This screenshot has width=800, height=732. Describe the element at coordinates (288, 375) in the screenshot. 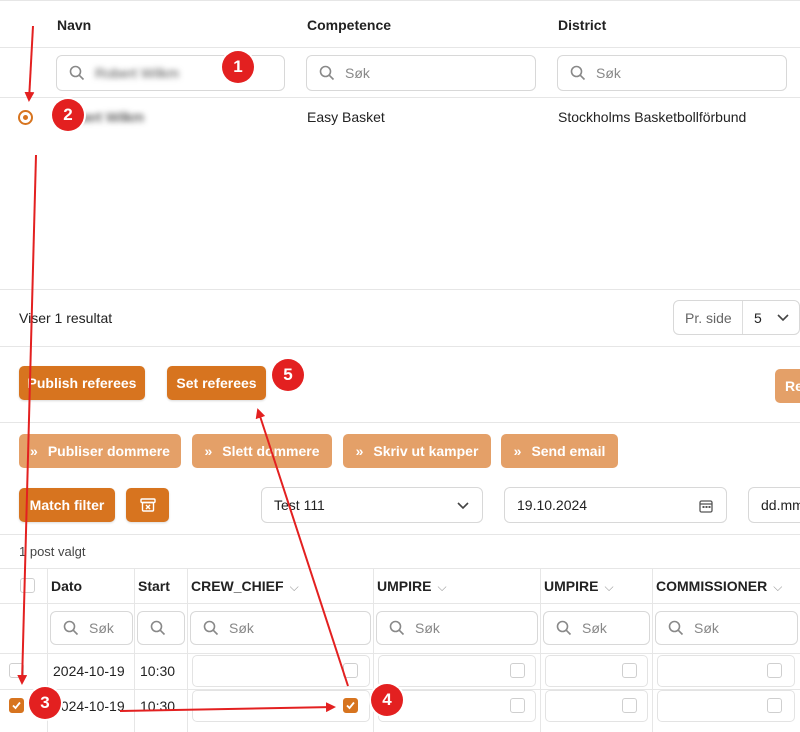

I see `annotation-badge-5: 5` at that location.